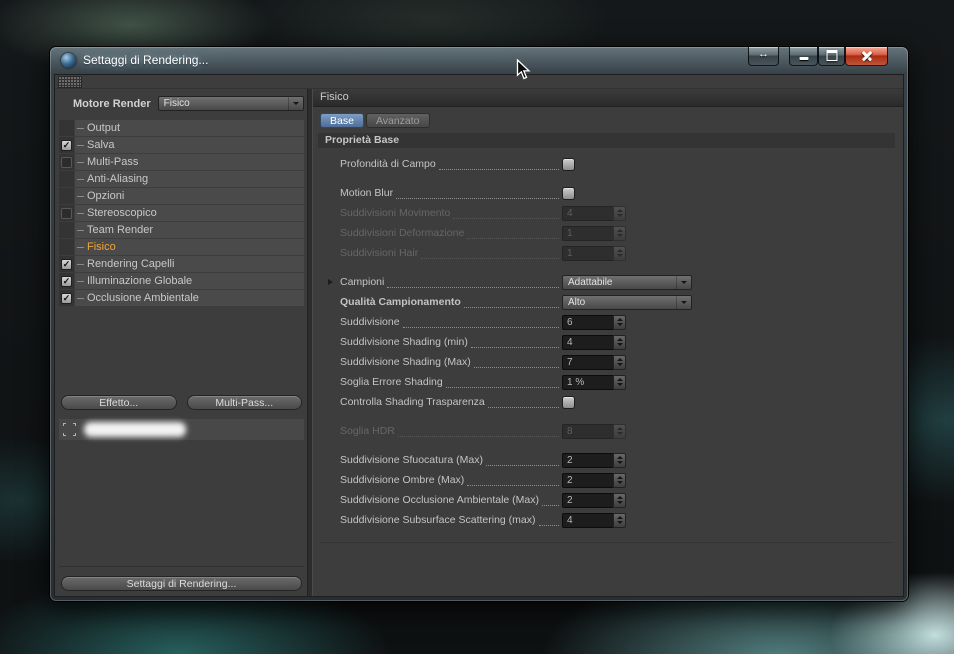  What do you see at coordinates (189, 213) in the screenshot?
I see `tree-item-label: Stereoscopico` at bounding box center [189, 213].